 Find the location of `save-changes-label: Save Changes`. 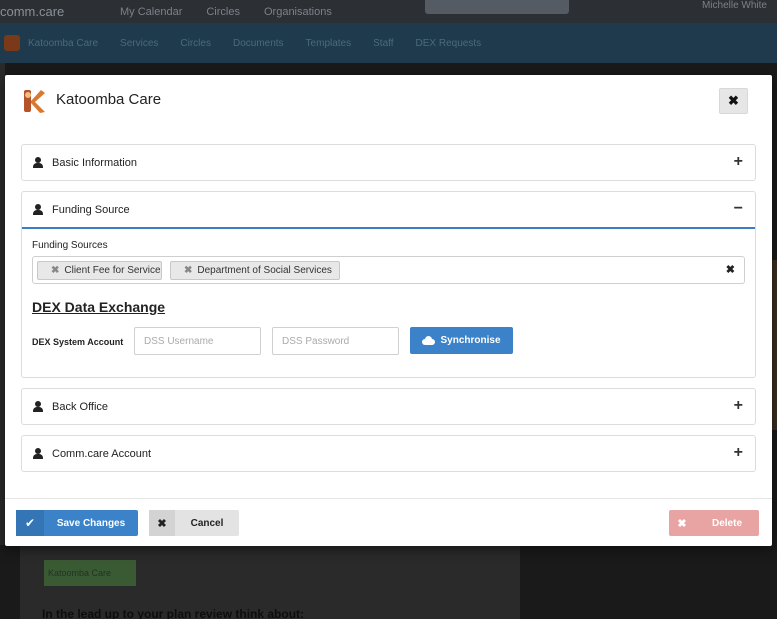

save-changes-label: Save Changes is located at coordinates (91, 523).